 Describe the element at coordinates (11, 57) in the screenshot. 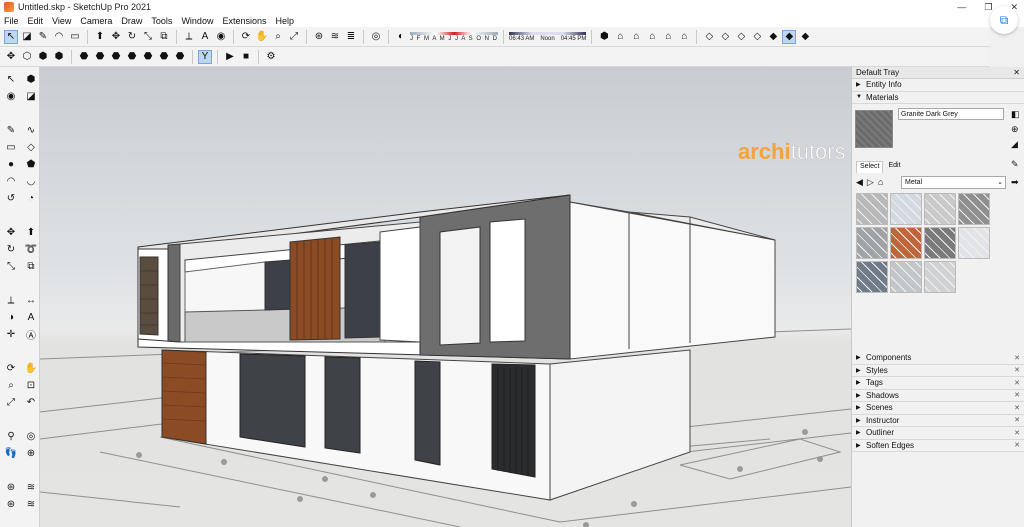

I see `sandbox-icon: ✥` at that location.